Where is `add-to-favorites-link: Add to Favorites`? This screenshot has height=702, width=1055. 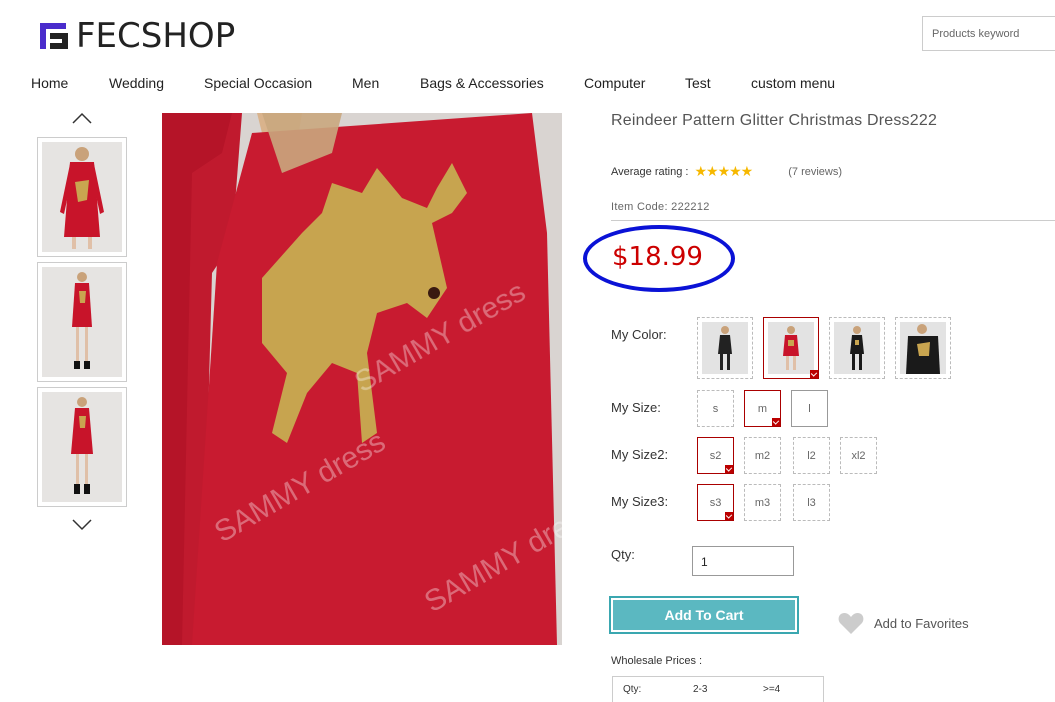
add-to-favorites-link: Add to Favorites is located at coordinates (903, 623).